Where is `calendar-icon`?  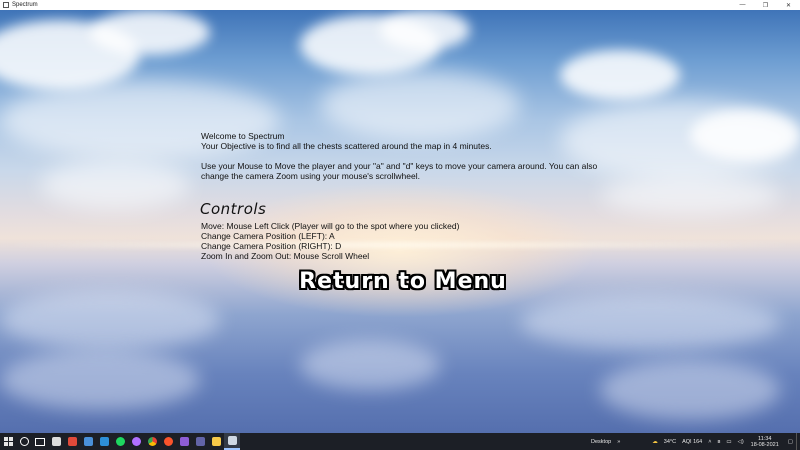
calendar-icon is located at coordinates (72, 441).